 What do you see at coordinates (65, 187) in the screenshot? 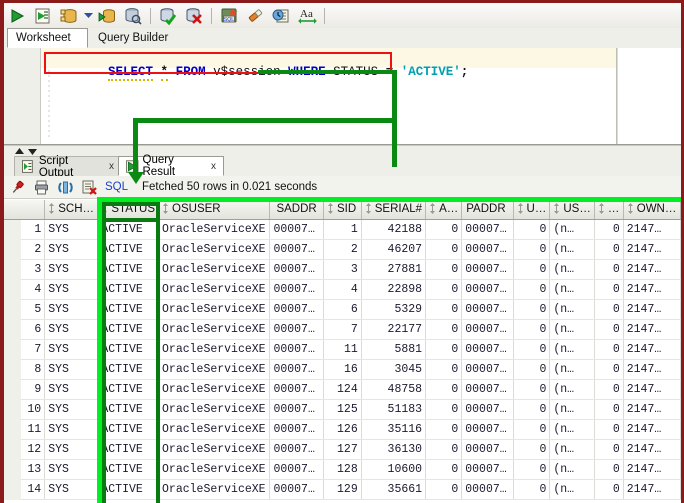
I see `freeze-icon` at bounding box center [65, 187].